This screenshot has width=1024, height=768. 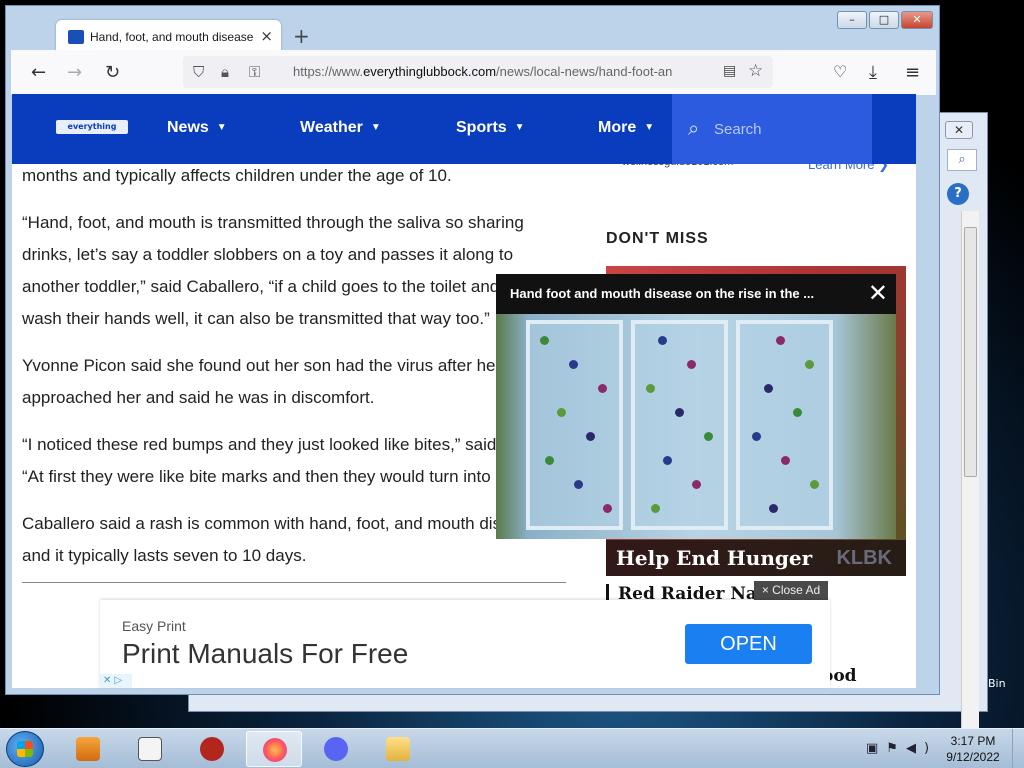 What do you see at coordinates (172, 37) in the screenshot?
I see `tab-title: Hand, foot, and mouth disease` at bounding box center [172, 37].